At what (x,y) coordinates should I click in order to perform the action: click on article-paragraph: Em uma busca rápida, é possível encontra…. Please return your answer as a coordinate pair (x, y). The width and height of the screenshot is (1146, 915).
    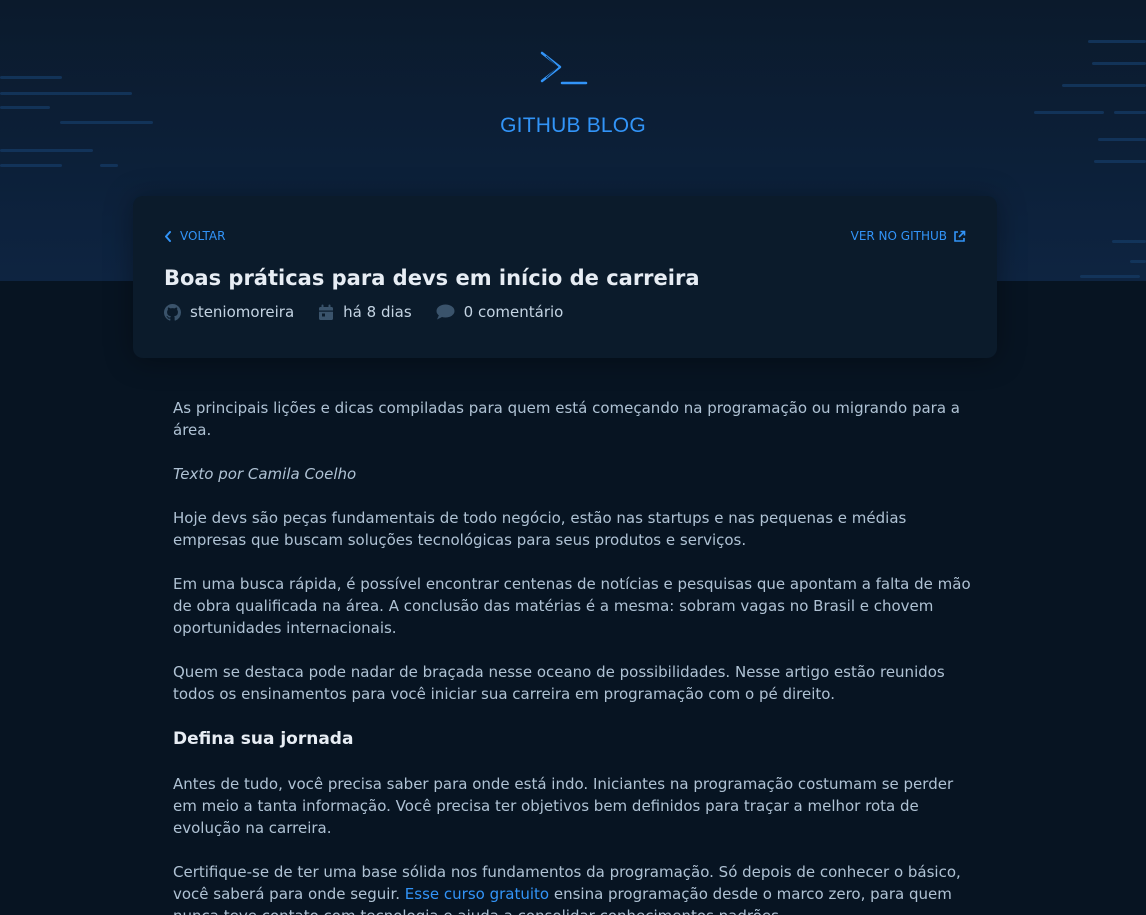
    Looking at the image, I should click on (572, 606).